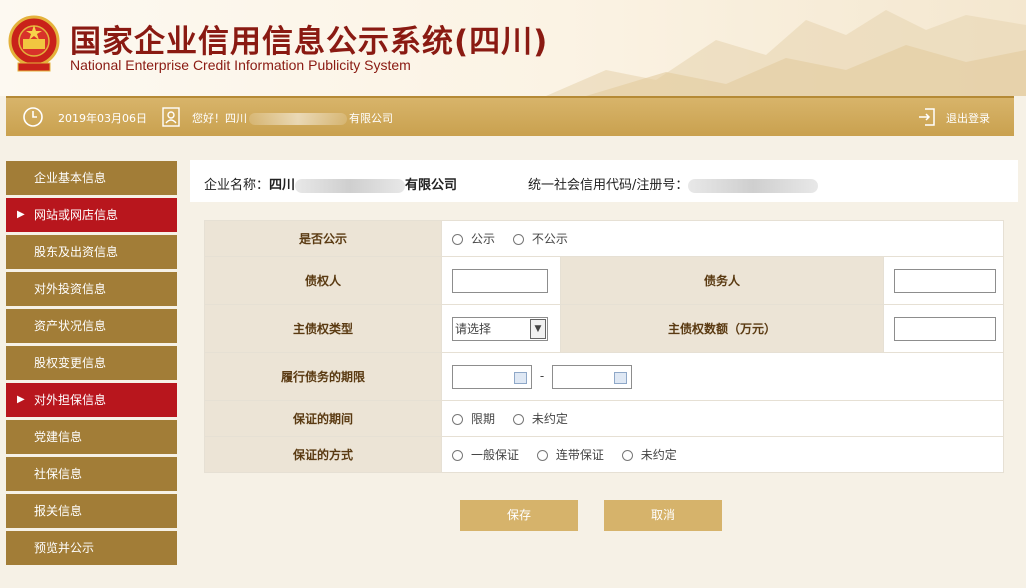 This screenshot has width=1026, height=588. Describe the element at coordinates (323, 454) in the screenshot. I see `guarantee-mode-label: 保证的方式` at that location.